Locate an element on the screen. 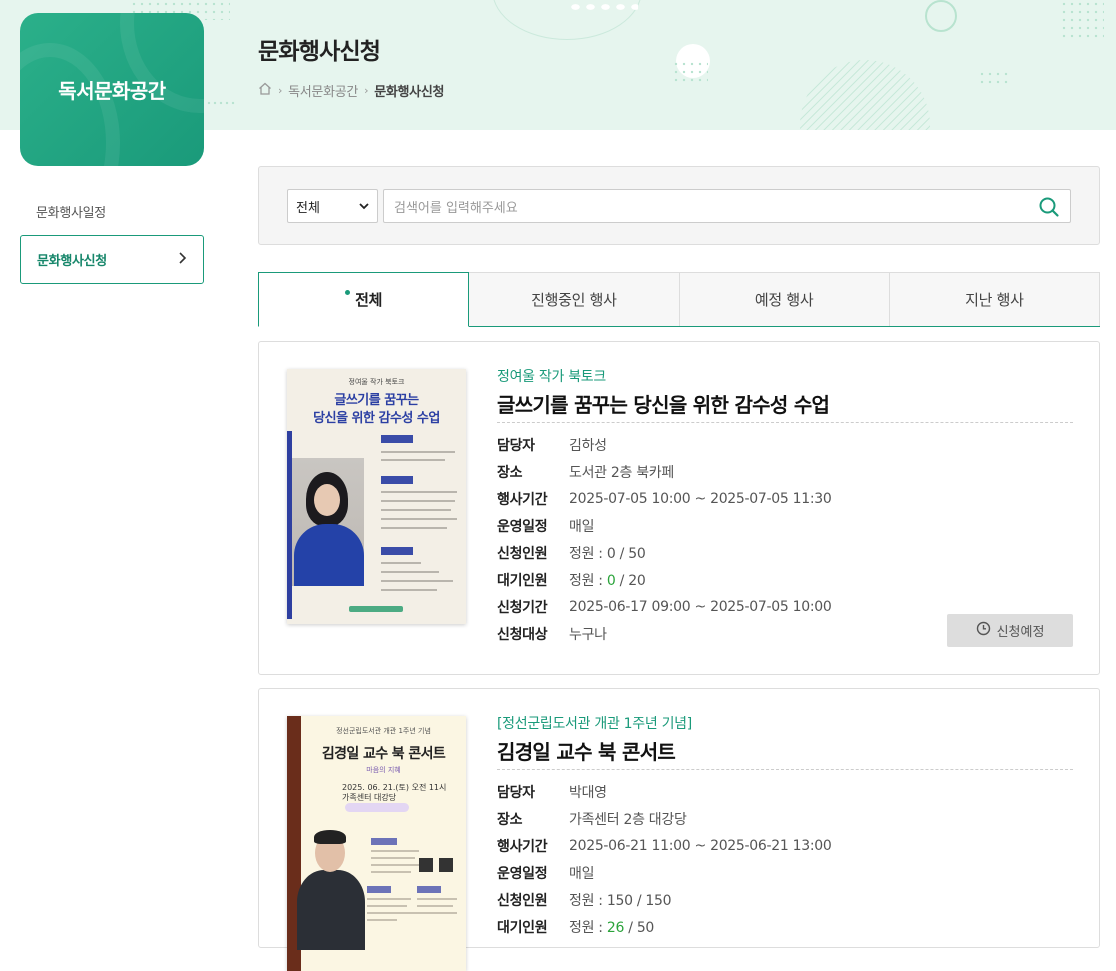 The height and width of the screenshot is (971, 1116). poster-header: 정여울 작가 북토크 is located at coordinates (376, 382).